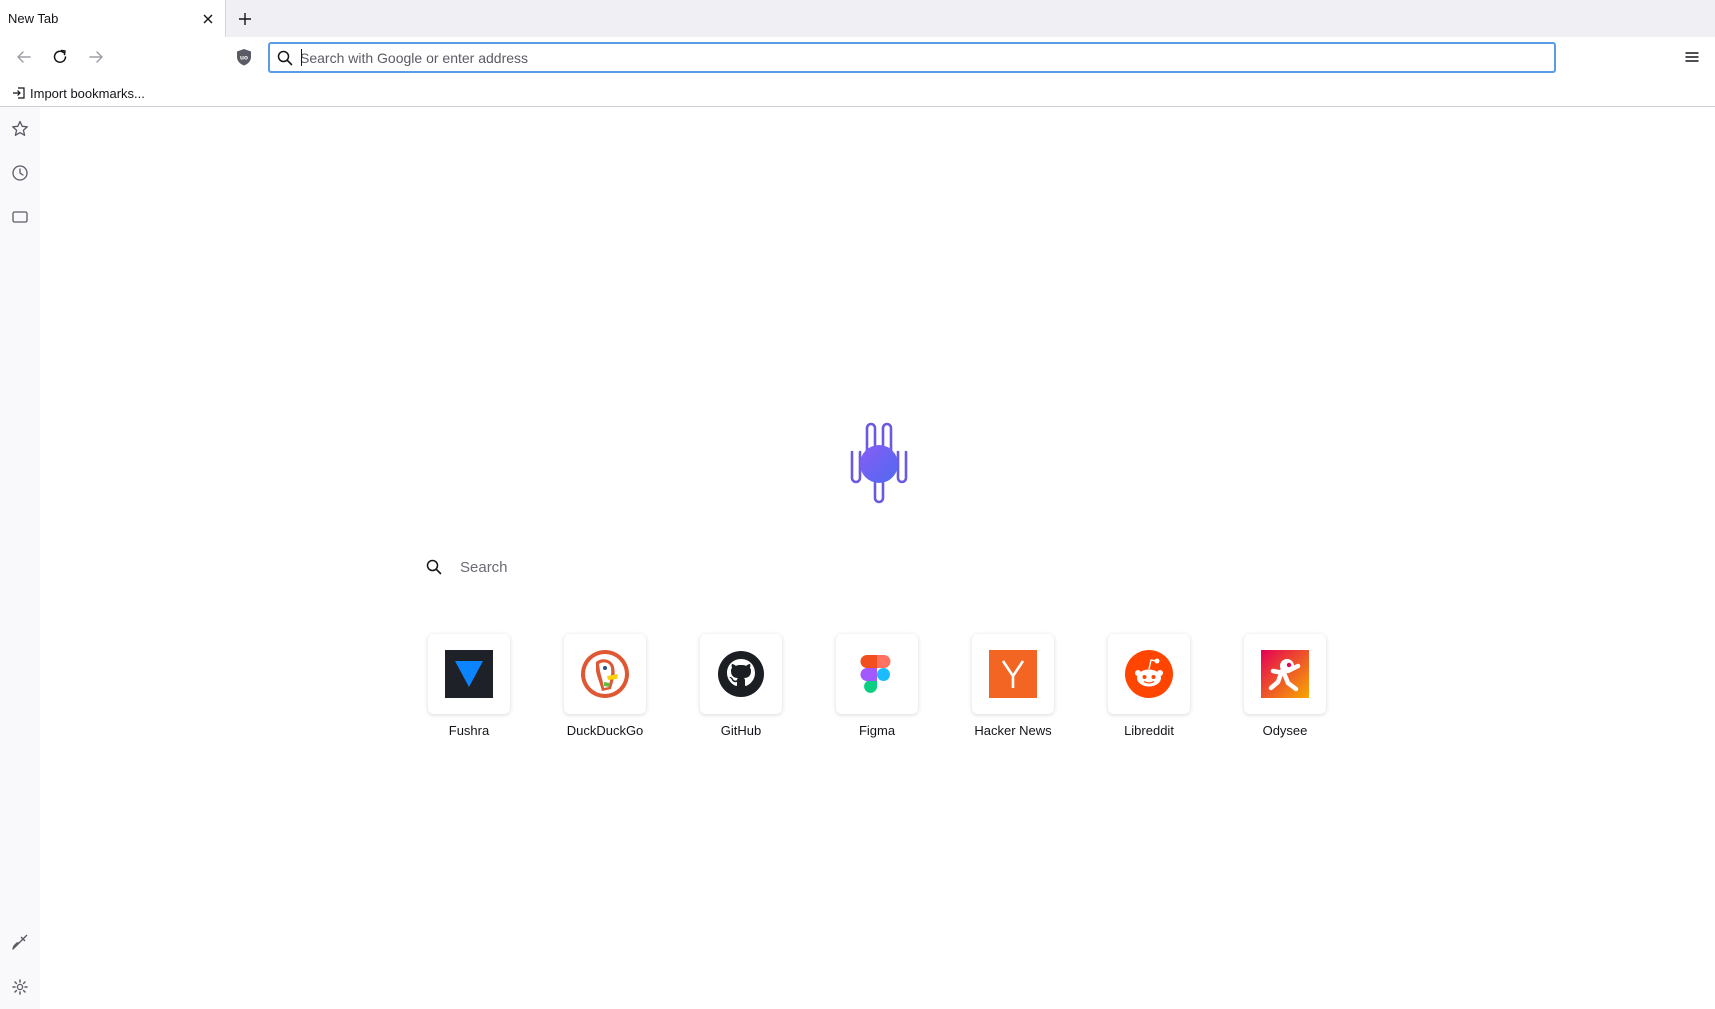  I want to click on top-site-label: Figma, so click(877, 730).